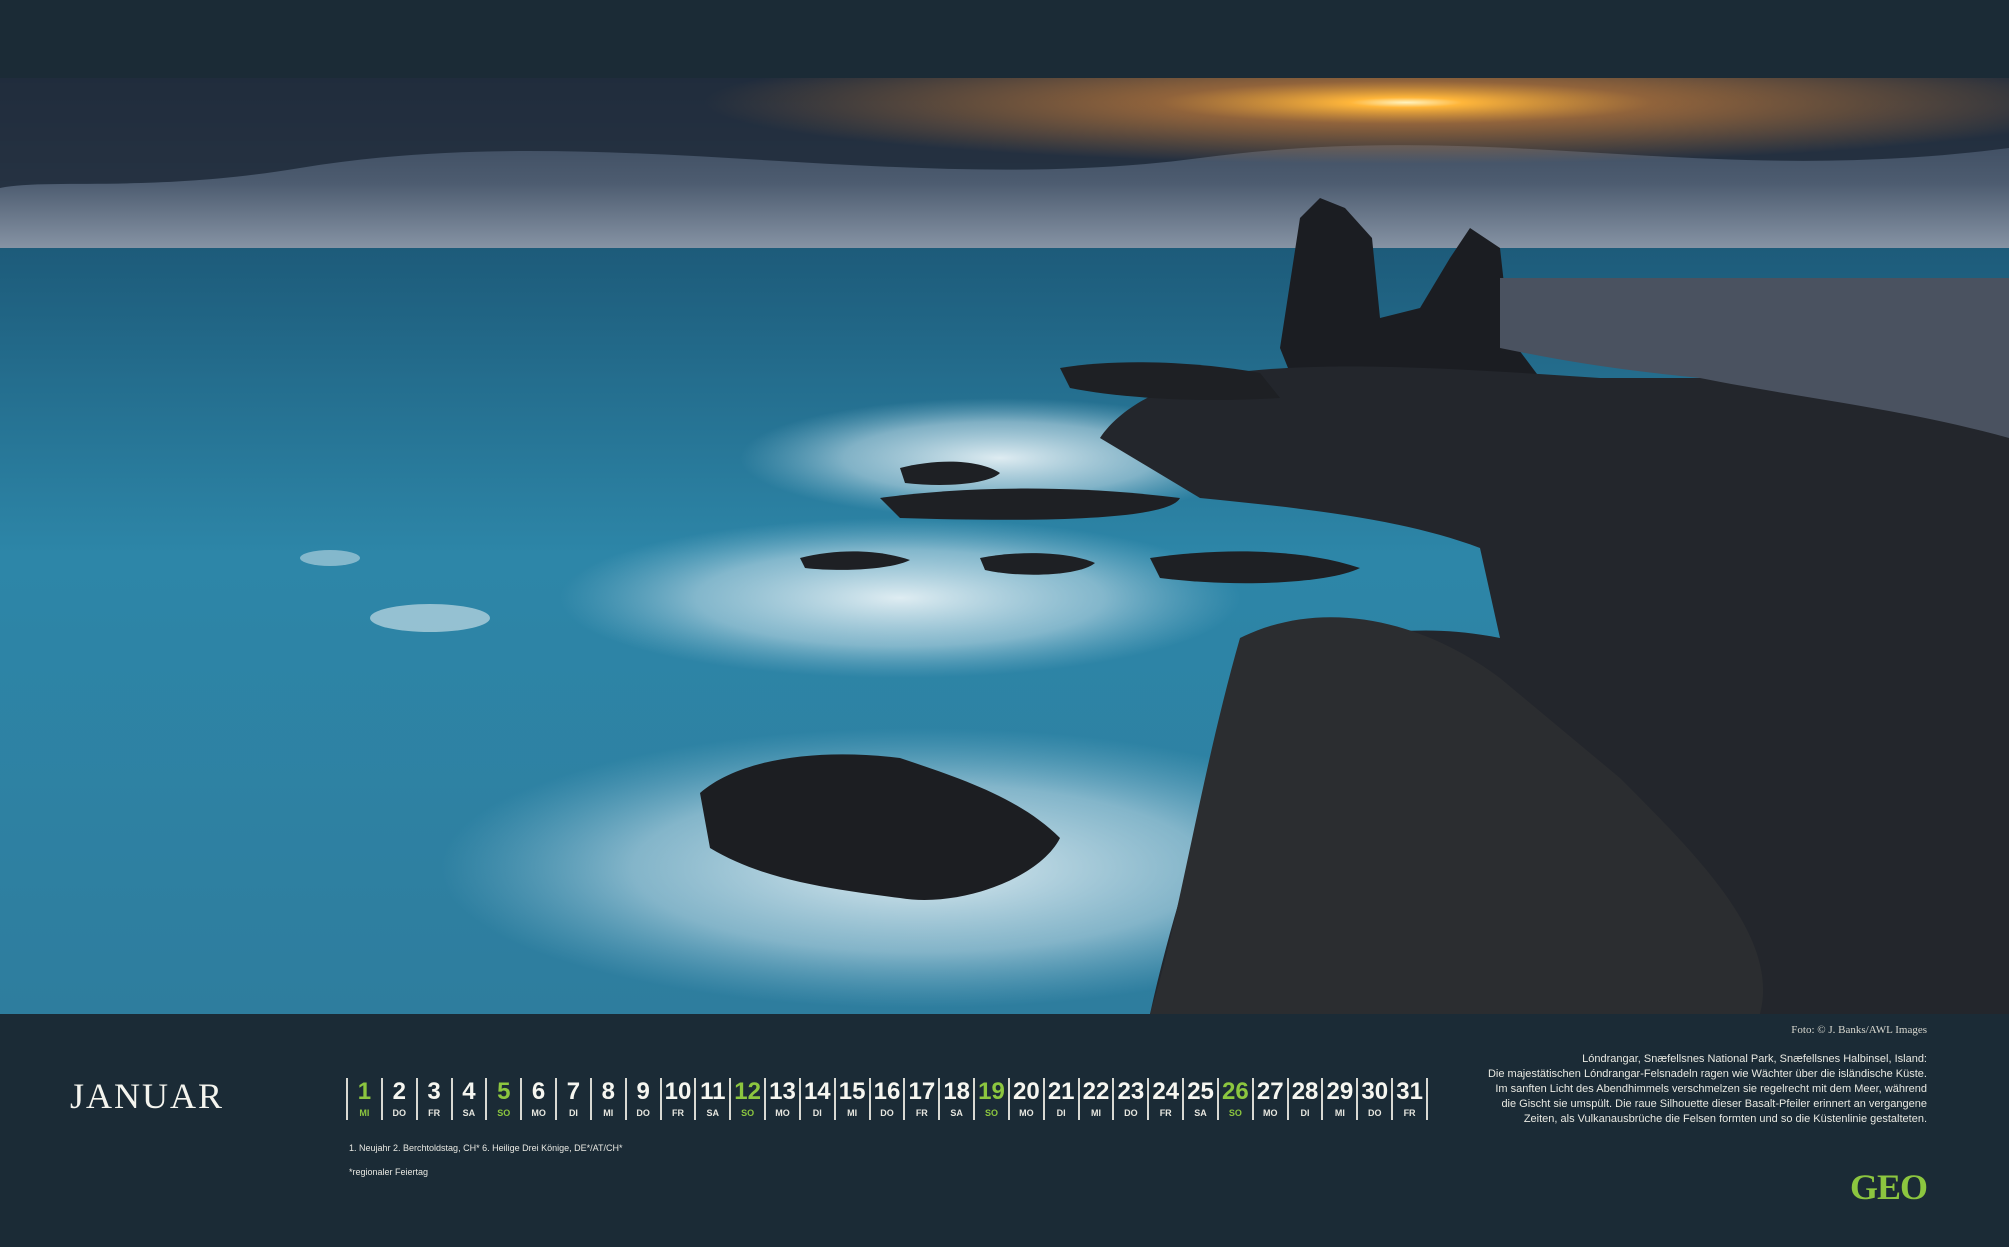 The height and width of the screenshot is (1247, 2009). Describe the element at coordinates (147, 1096) in the screenshot. I see `month-title: JANUAR` at that location.